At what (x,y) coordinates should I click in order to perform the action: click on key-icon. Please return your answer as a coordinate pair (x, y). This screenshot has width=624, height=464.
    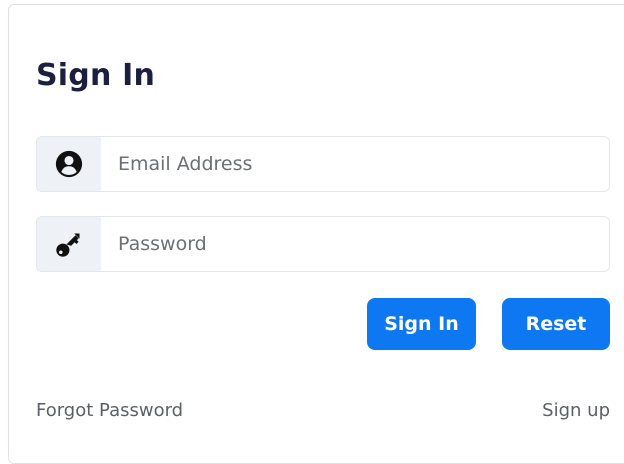
    Looking at the image, I should click on (68, 245).